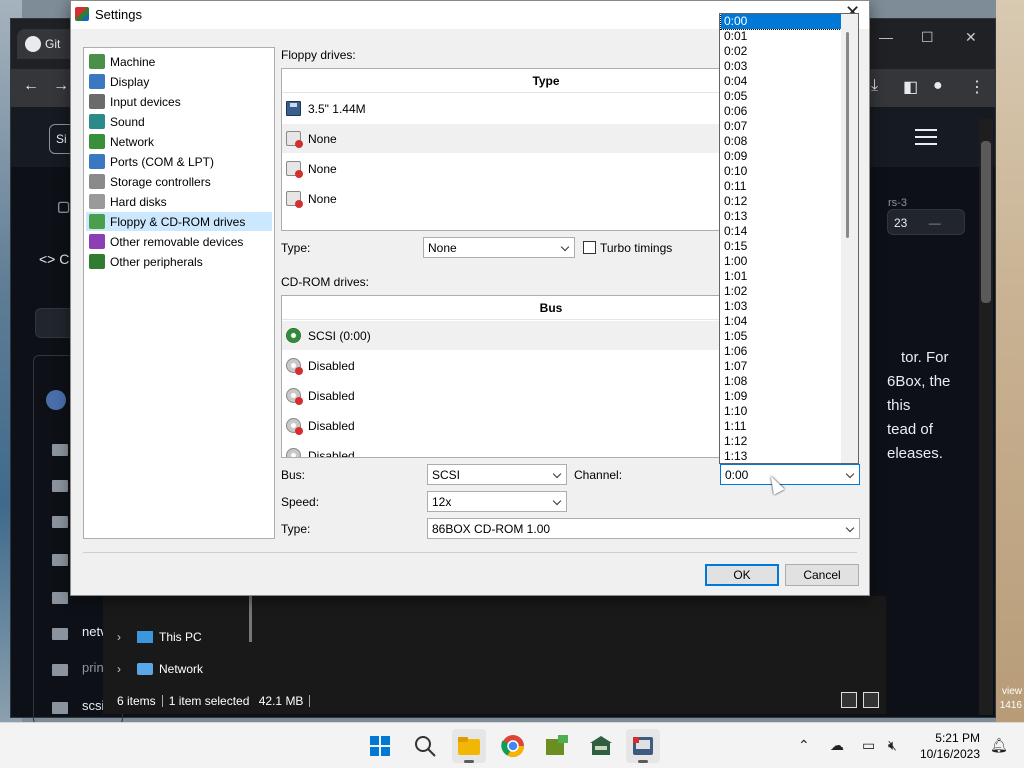 Image resolution: width=1024 pixels, height=768 pixels. Describe the element at coordinates (179, 221) in the screenshot. I see `category-floppy-cdrom: Floppy & CD-ROM drives` at that location.